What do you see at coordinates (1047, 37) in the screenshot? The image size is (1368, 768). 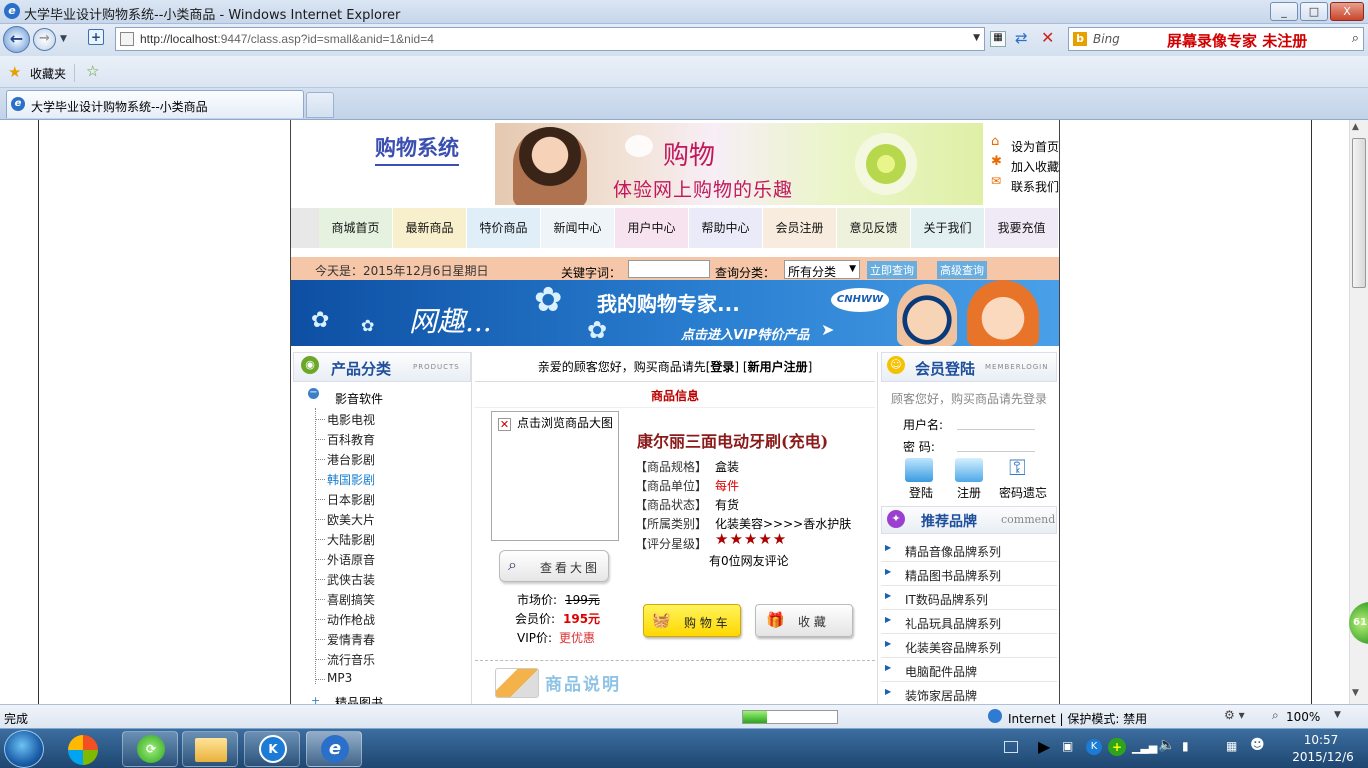 I see `stop-icon: ✕` at bounding box center [1047, 37].